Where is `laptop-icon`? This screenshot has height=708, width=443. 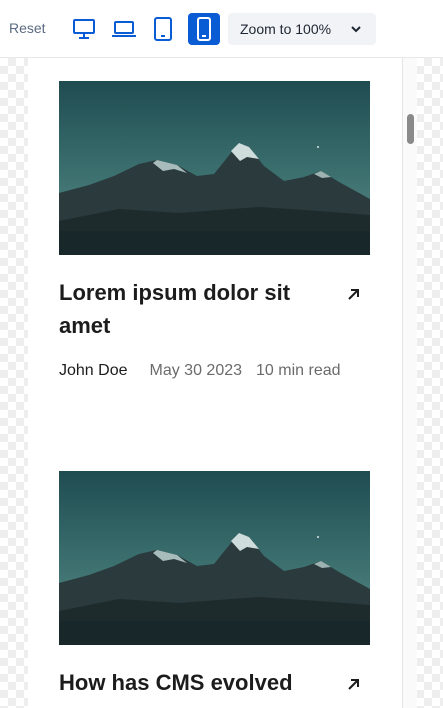 laptop-icon is located at coordinates (124, 29).